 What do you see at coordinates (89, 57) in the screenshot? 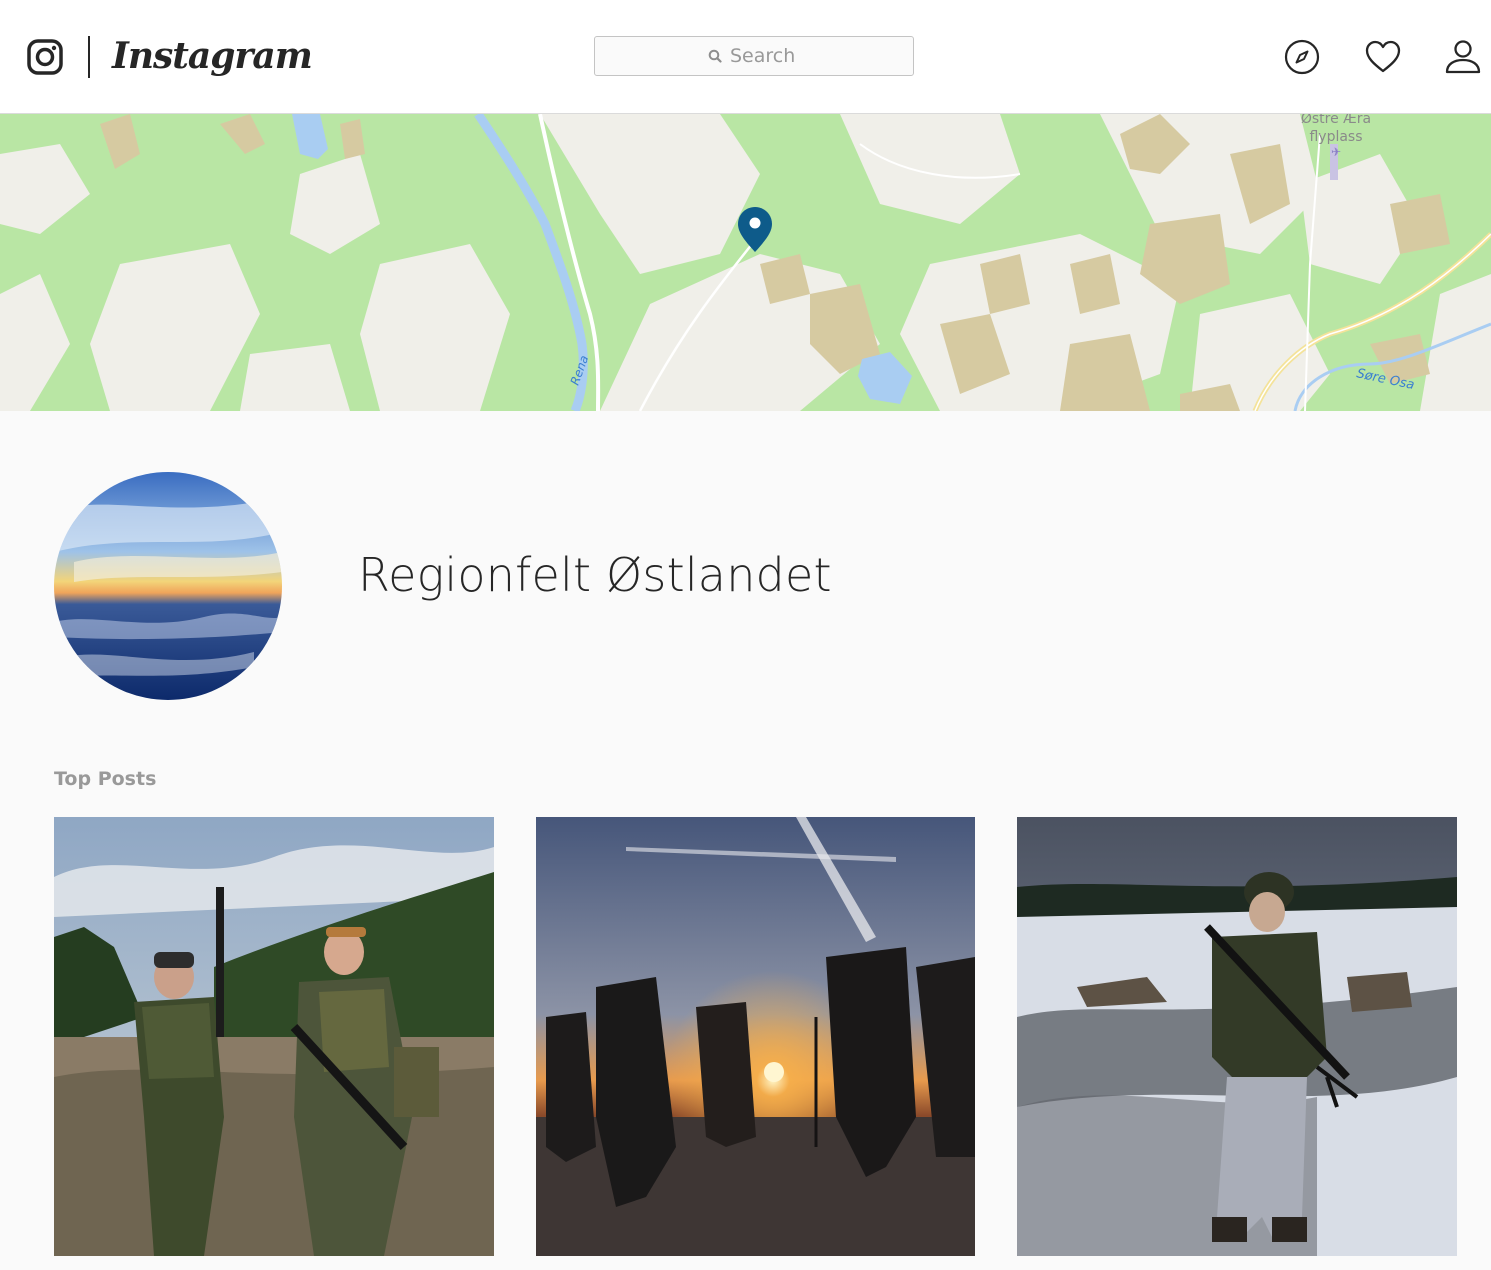
I see `logo-divider` at bounding box center [89, 57].